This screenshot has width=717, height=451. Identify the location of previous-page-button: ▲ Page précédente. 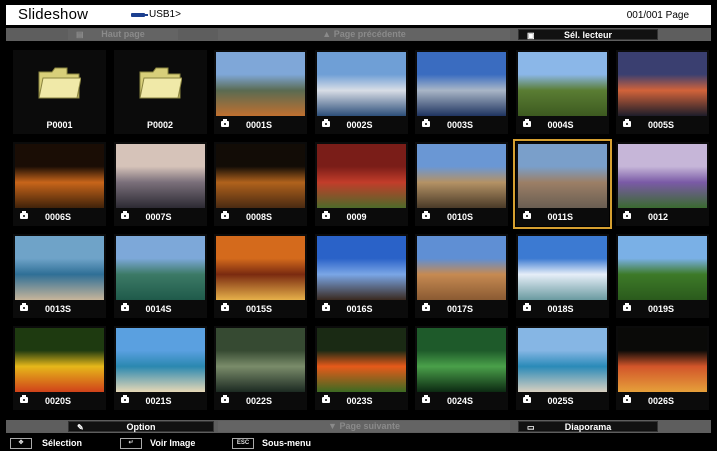
(364, 34).